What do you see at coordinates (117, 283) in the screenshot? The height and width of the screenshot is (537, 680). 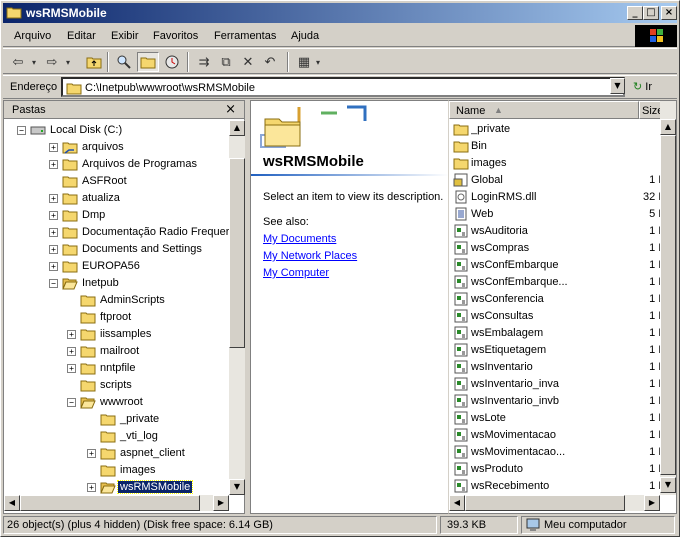 I see `tree-item: − Inetpub` at bounding box center [117, 283].